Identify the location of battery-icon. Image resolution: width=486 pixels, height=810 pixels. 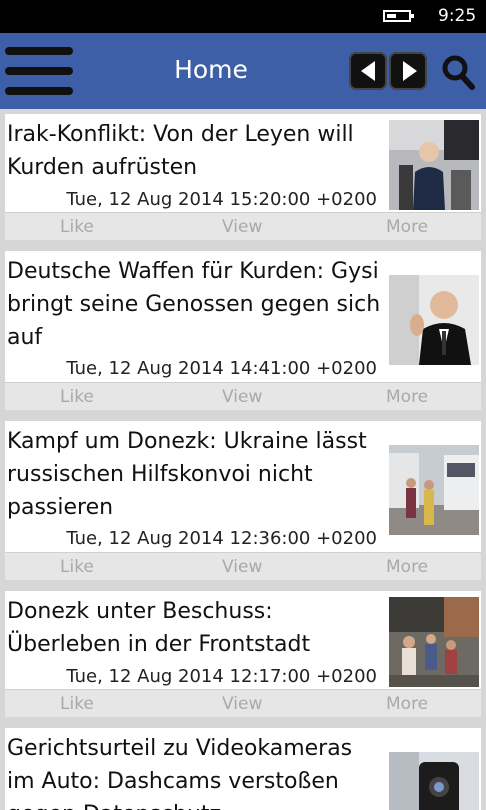
(398, 16).